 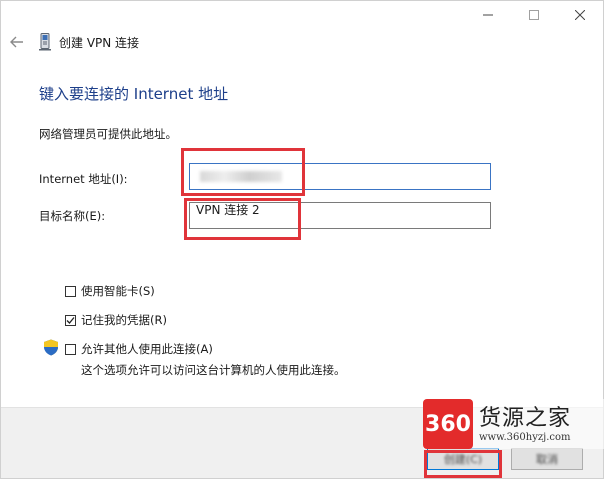 What do you see at coordinates (134, 94) in the screenshot?
I see `page-heading: 键入要连接的 Internet 地址` at bounding box center [134, 94].